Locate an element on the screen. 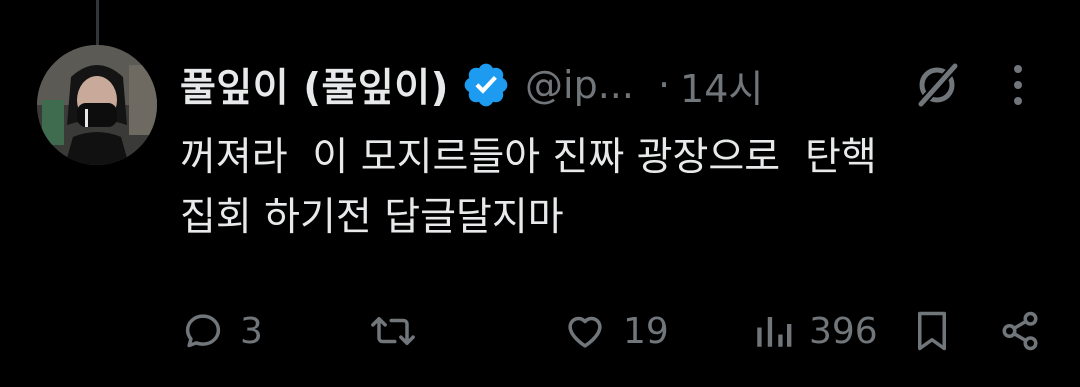 The width and height of the screenshot is (1080, 387). tweet-header: 풀잎이 (풀잎이) @ip... · 14시 is located at coordinates (471, 85).